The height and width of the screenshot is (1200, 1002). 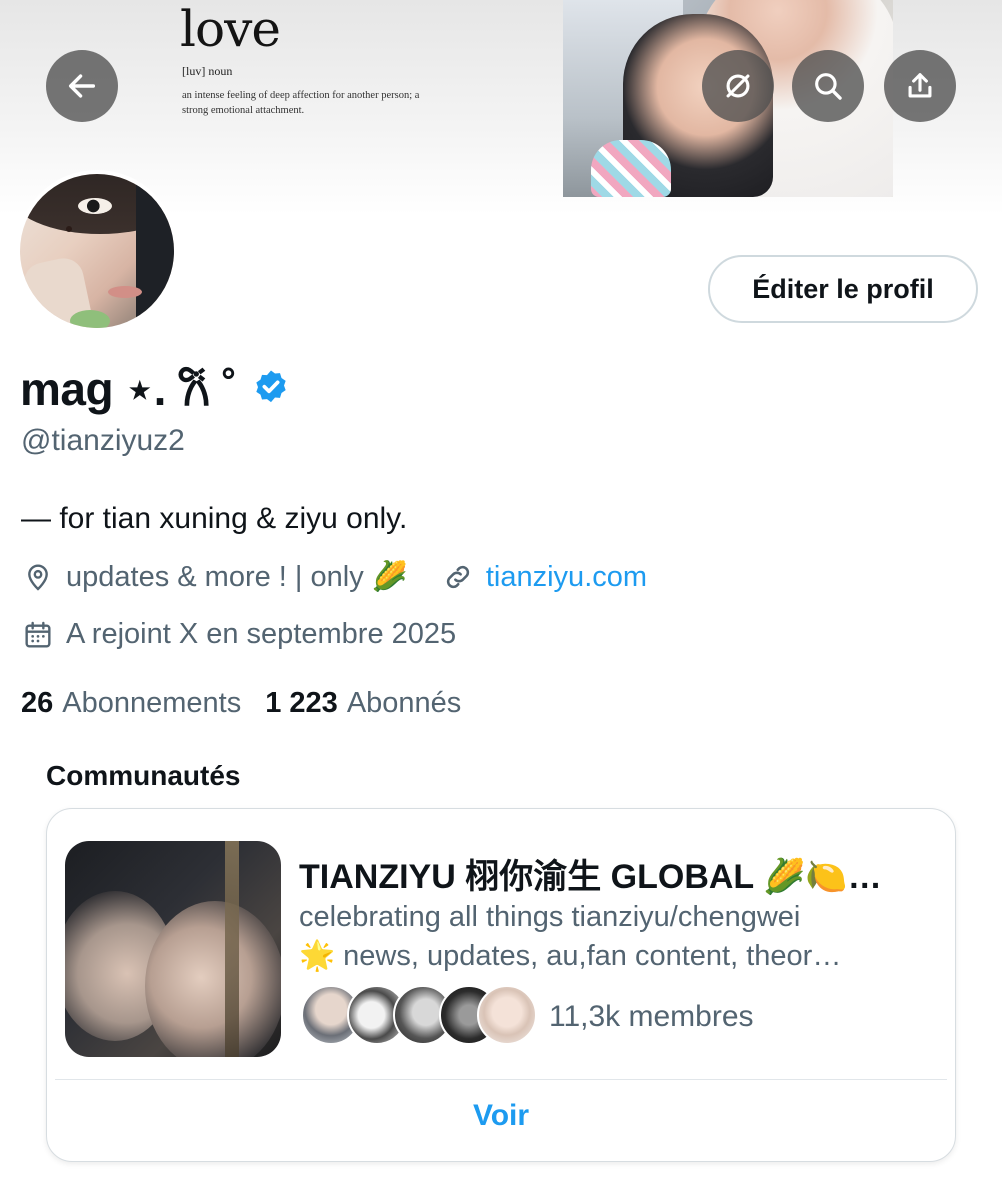 I want to click on profile-website-link: tianziyu.com, so click(x=544, y=577).